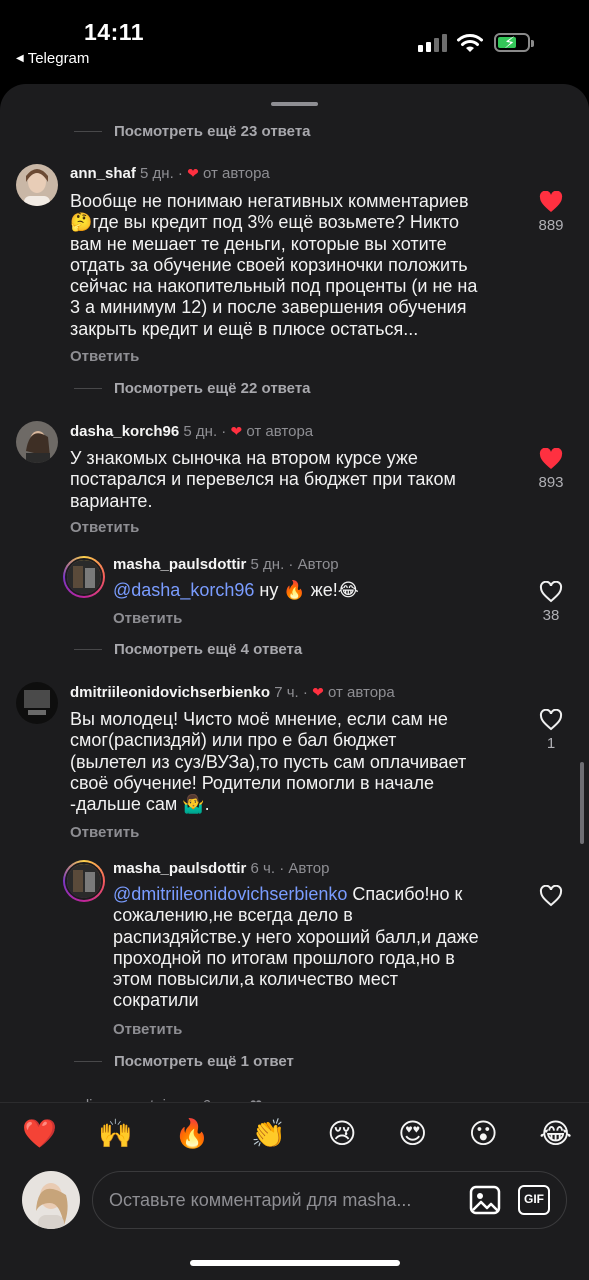 The width and height of the screenshot is (589, 1280). Describe the element at coordinates (192, 431) in the screenshot. I see `comment-meta: dasha_korch96 5 дн. · ❤ от автора` at that location.